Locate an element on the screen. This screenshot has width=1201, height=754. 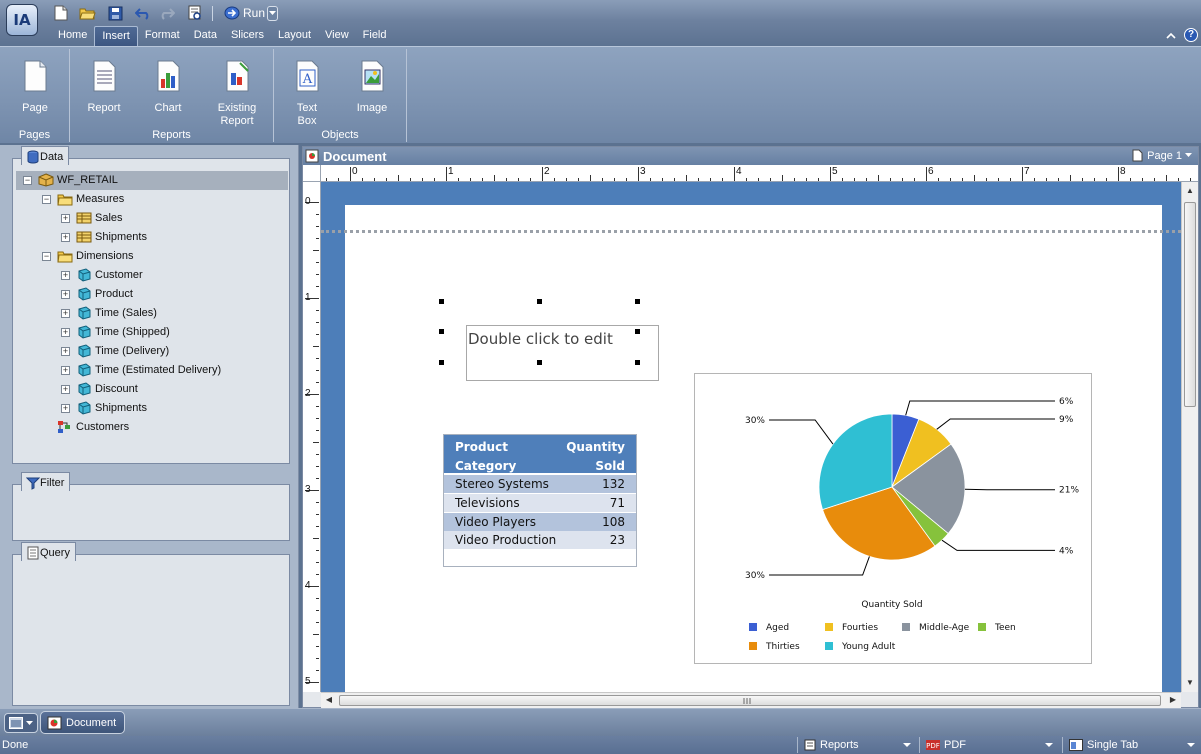
document-tab: Document is located at coordinates (83, 722).